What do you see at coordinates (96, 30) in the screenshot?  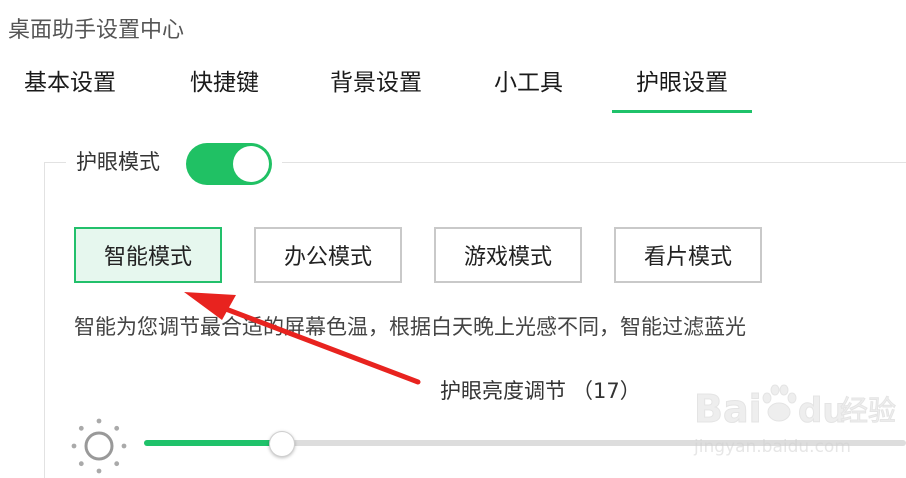 I see `window-title: 桌面助手设置中心` at bounding box center [96, 30].